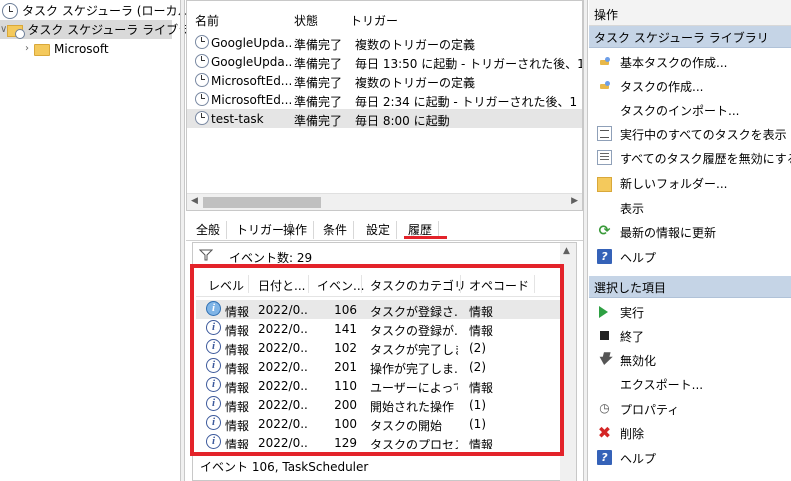  I want to click on action-disable: 🡇 無効化, so click(690, 360).